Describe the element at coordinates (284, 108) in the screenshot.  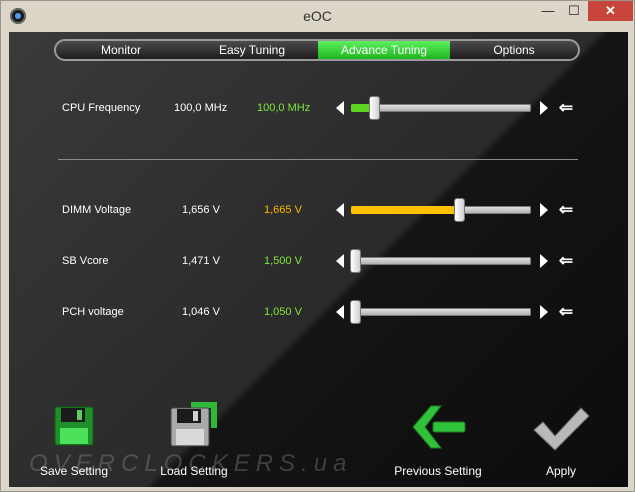
I see `cpu-frequency-target: 100,0 MHz` at that location.